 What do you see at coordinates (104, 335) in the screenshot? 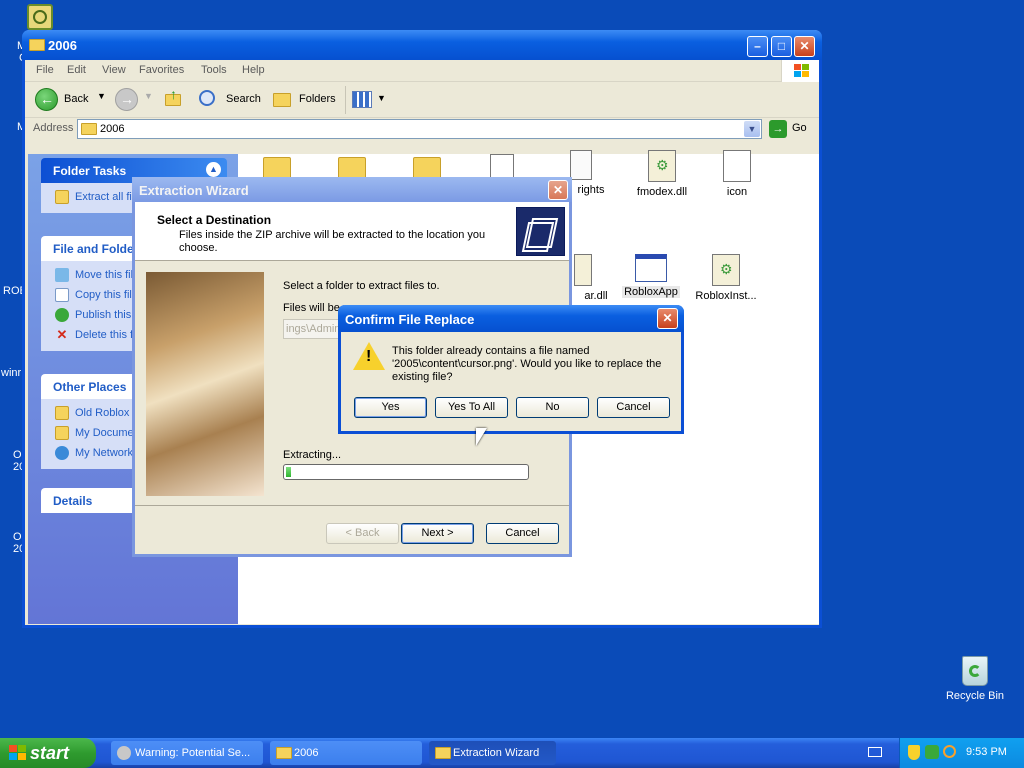
I see `task-label: Delete this f` at bounding box center [104, 335].